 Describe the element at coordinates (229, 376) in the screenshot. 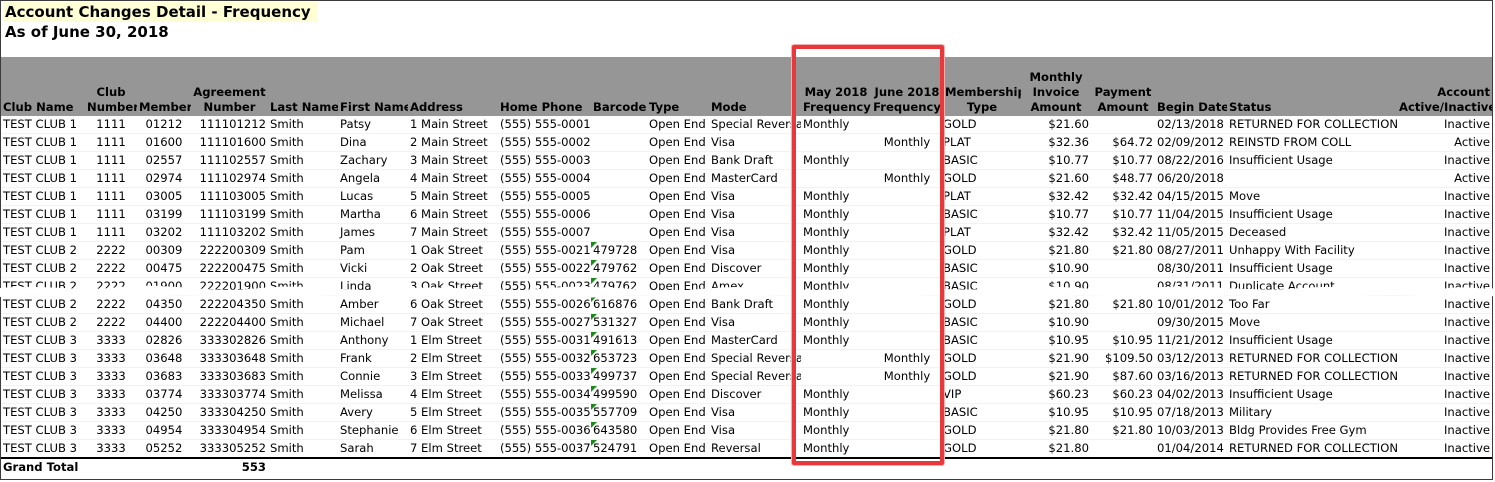

I see `cell-agreement: 333303683` at that location.